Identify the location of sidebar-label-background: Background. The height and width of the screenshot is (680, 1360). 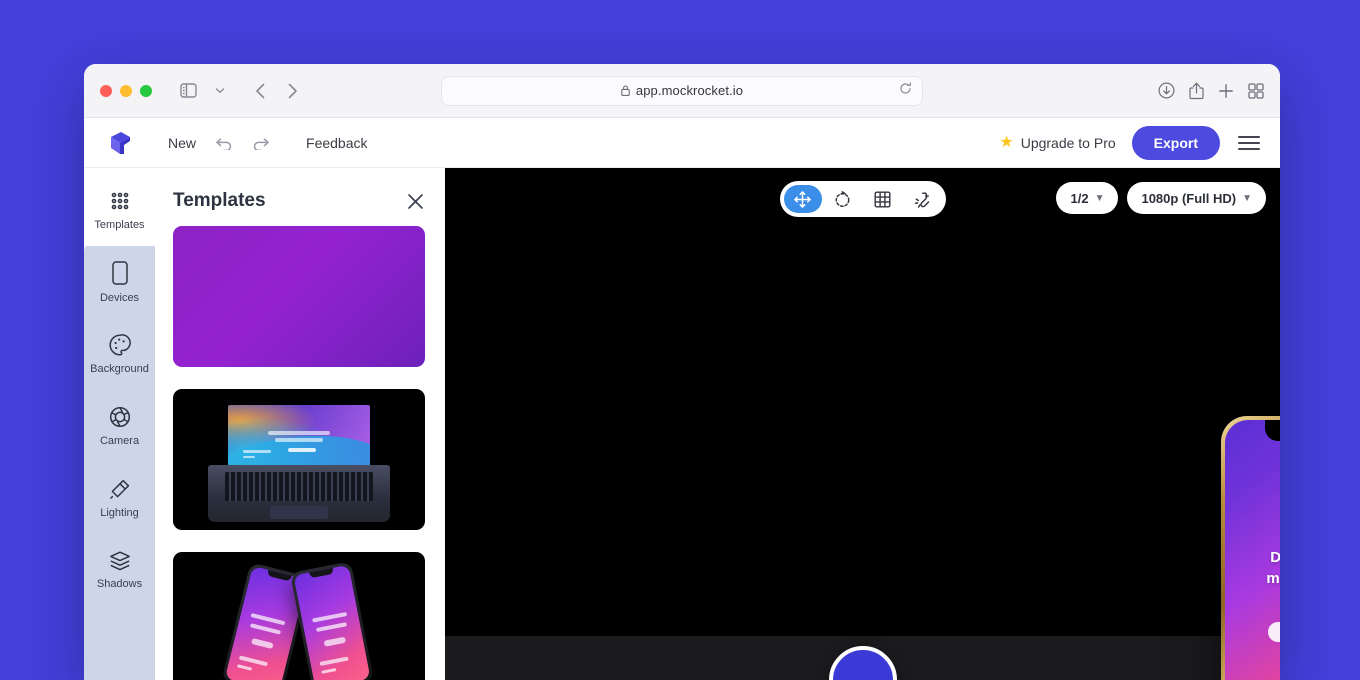
(119, 368).